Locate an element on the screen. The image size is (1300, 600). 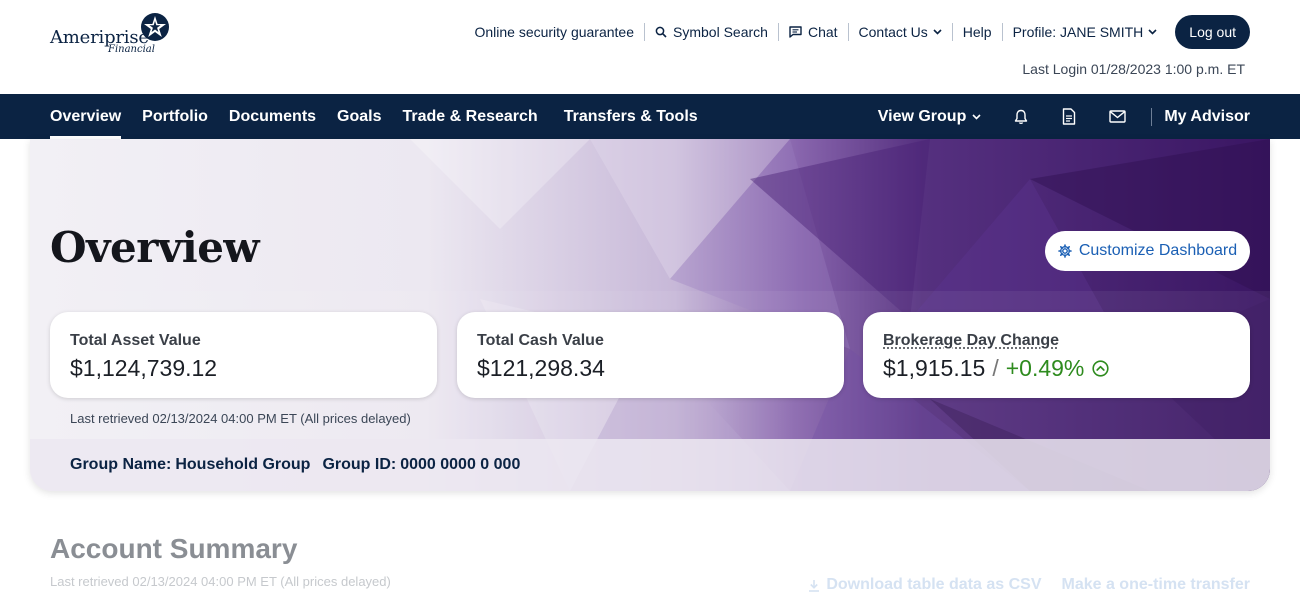
logo-subtext: Financial is located at coordinates (131, 49).